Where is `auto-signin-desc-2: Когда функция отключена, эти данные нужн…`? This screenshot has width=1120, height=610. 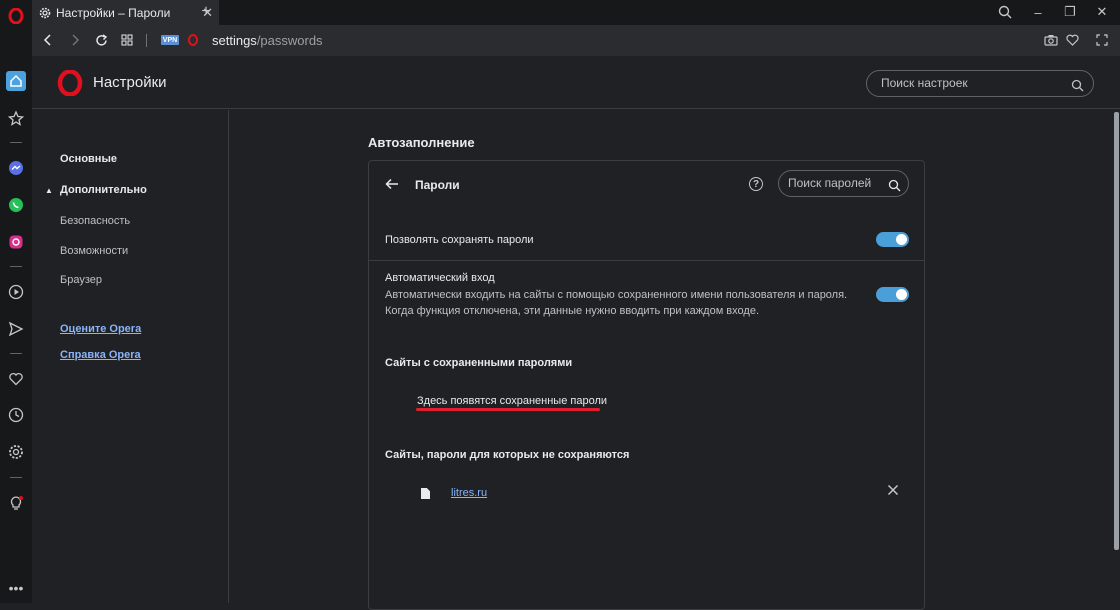
auto-signin-desc-2: Когда функция отключена, эти данные нужн… is located at coordinates (572, 311).